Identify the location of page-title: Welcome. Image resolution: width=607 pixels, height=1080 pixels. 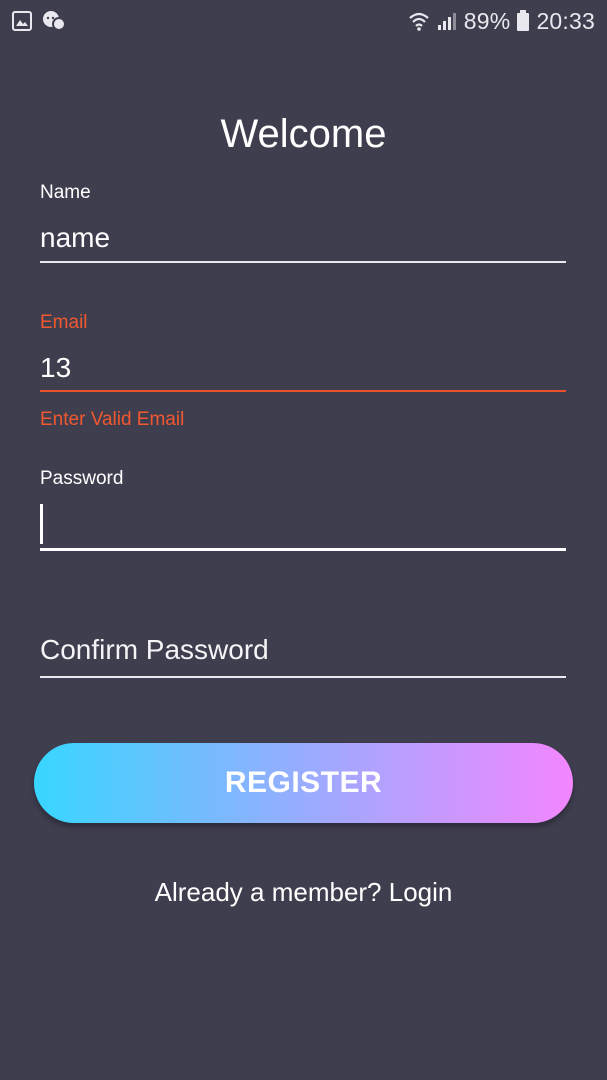
(303, 134).